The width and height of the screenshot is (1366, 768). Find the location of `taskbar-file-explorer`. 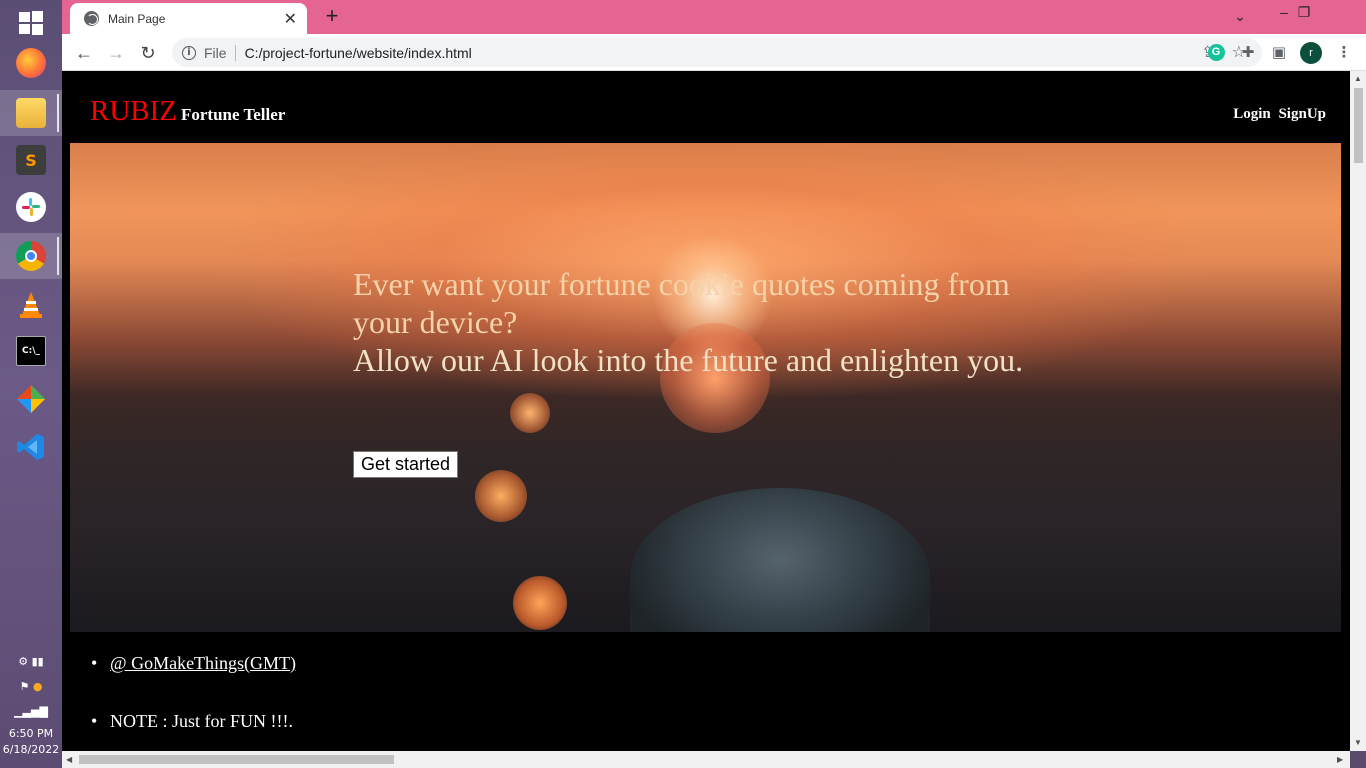

taskbar-file-explorer is located at coordinates (31, 113).